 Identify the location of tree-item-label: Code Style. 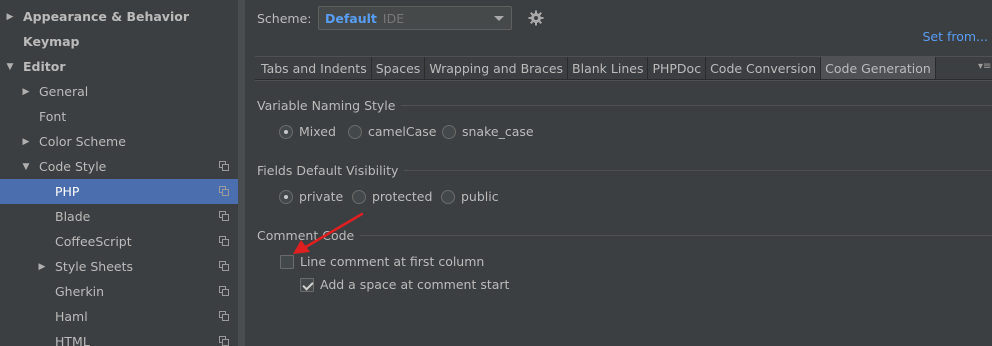
(73, 166).